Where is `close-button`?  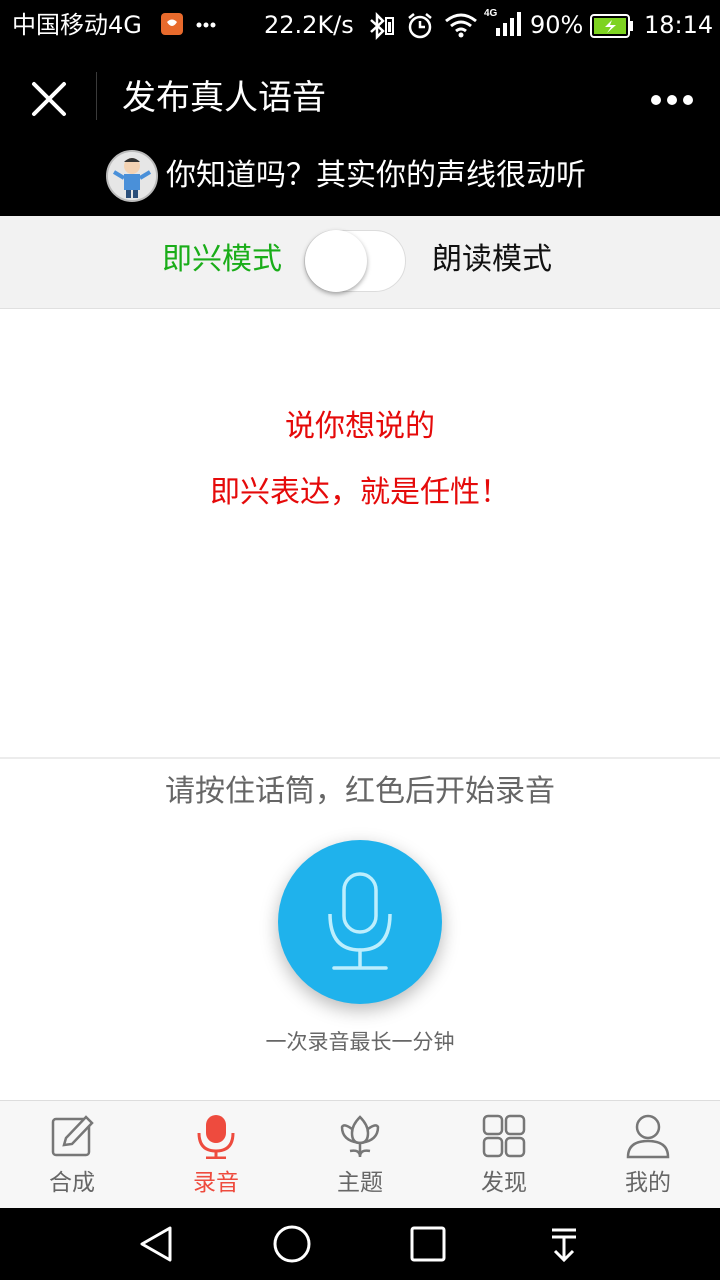 close-button is located at coordinates (49, 99).